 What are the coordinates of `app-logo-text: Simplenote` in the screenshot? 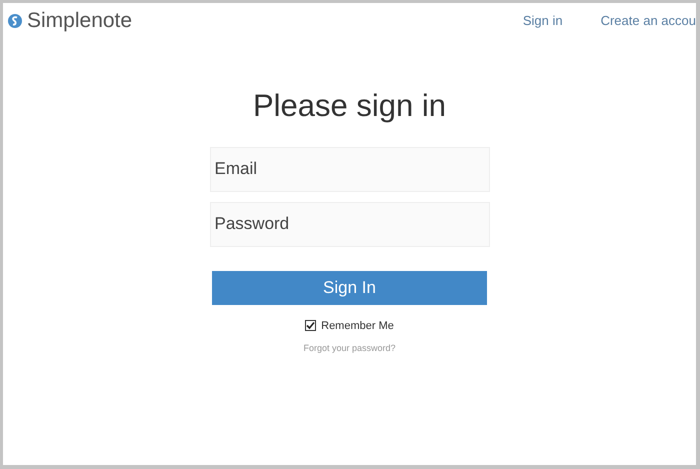 It's located at (79, 21).